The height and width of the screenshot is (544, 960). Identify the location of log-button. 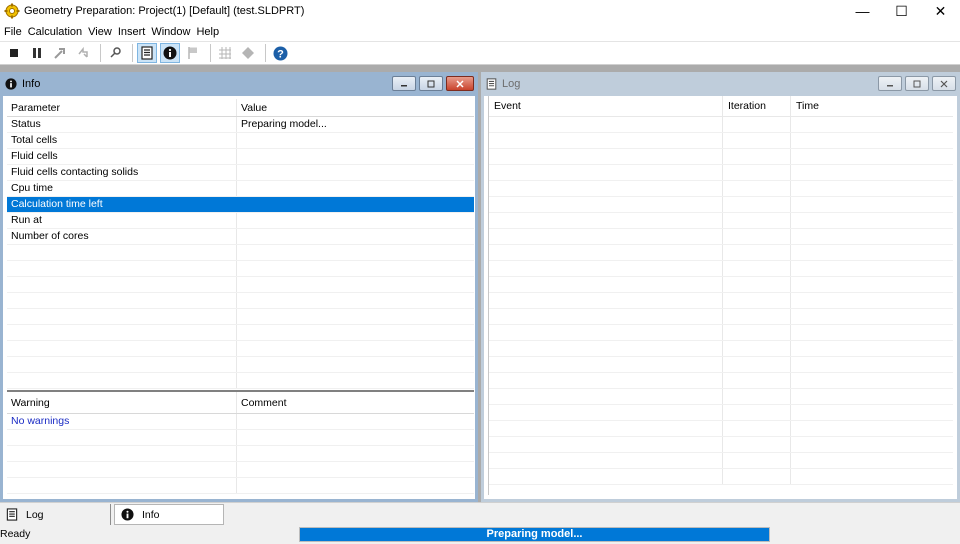
(147, 53).